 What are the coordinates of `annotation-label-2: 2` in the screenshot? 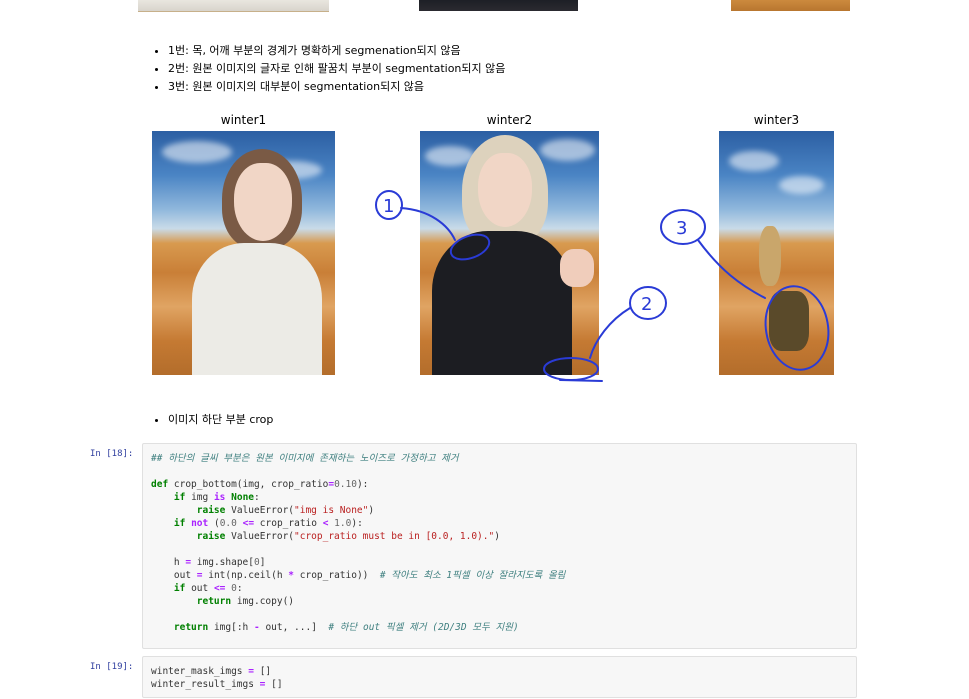 It's located at (646, 304).